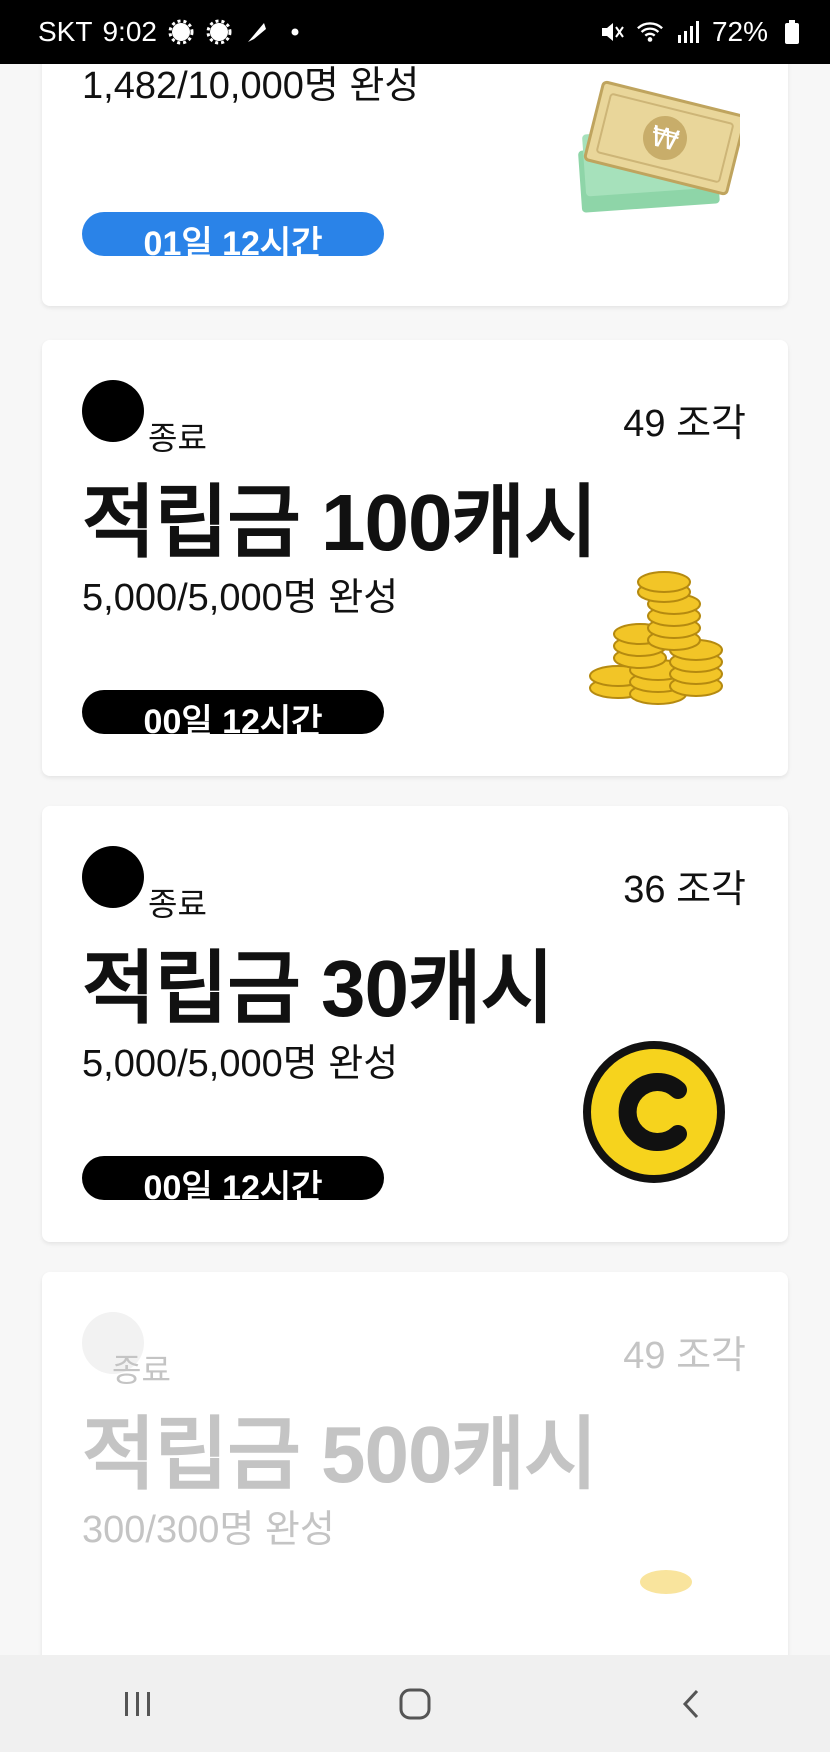  What do you see at coordinates (340, 1454) in the screenshot?
I see `reward-title: 적립금 500캐시` at bounding box center [340, 1454].